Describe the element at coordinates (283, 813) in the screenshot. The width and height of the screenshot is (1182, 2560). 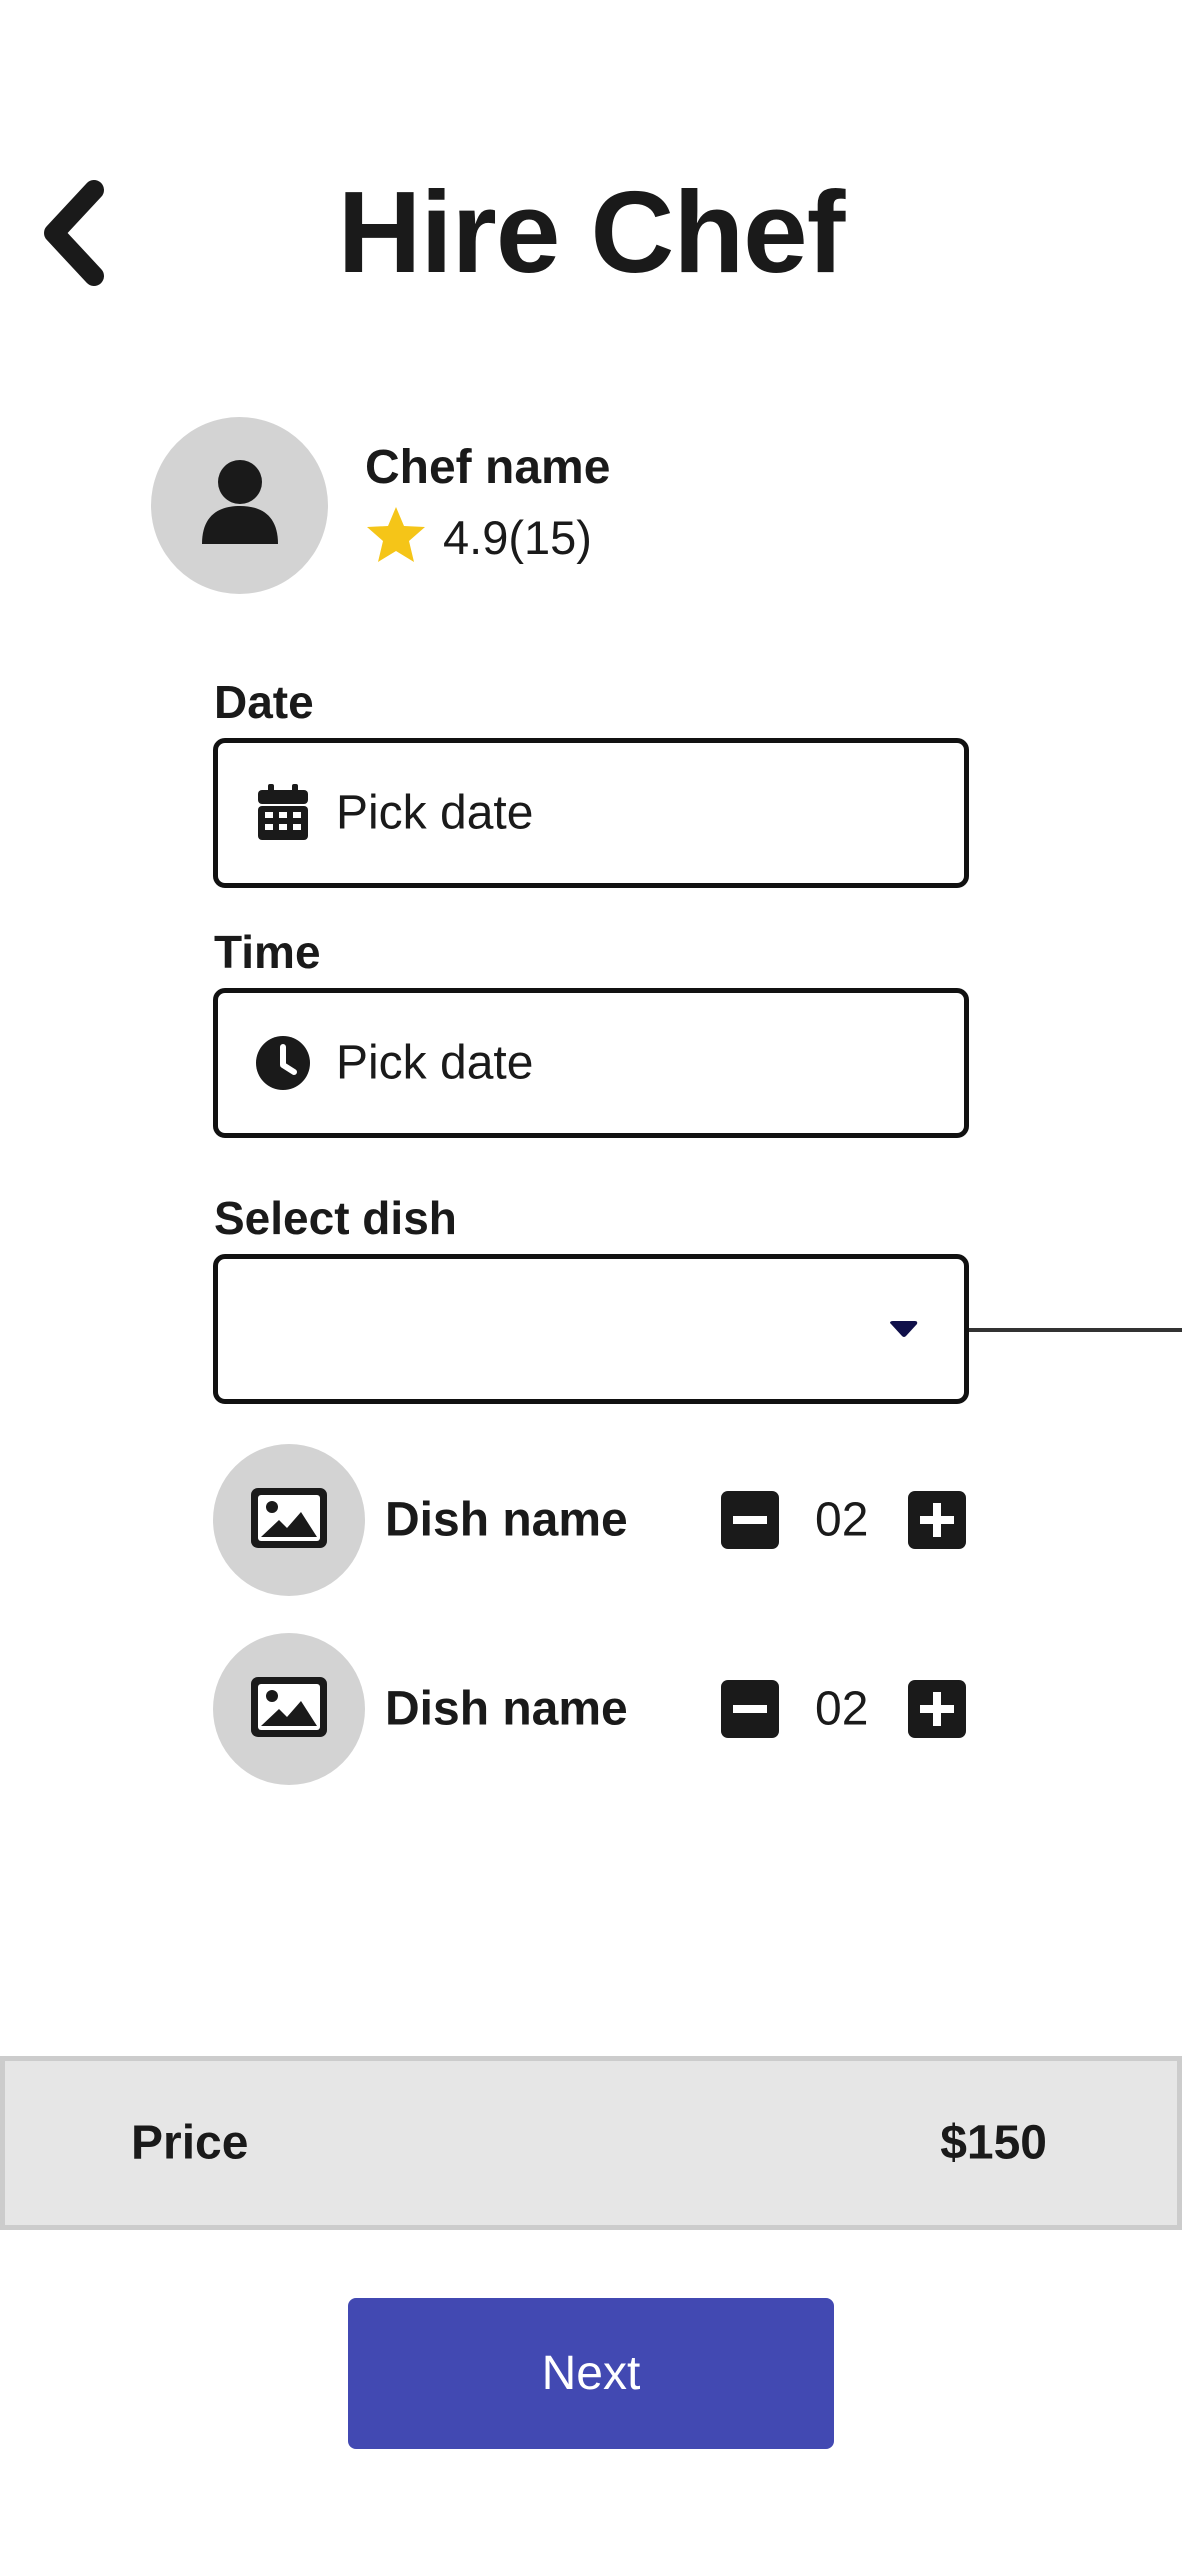
I see `calendar-icon` at that location.